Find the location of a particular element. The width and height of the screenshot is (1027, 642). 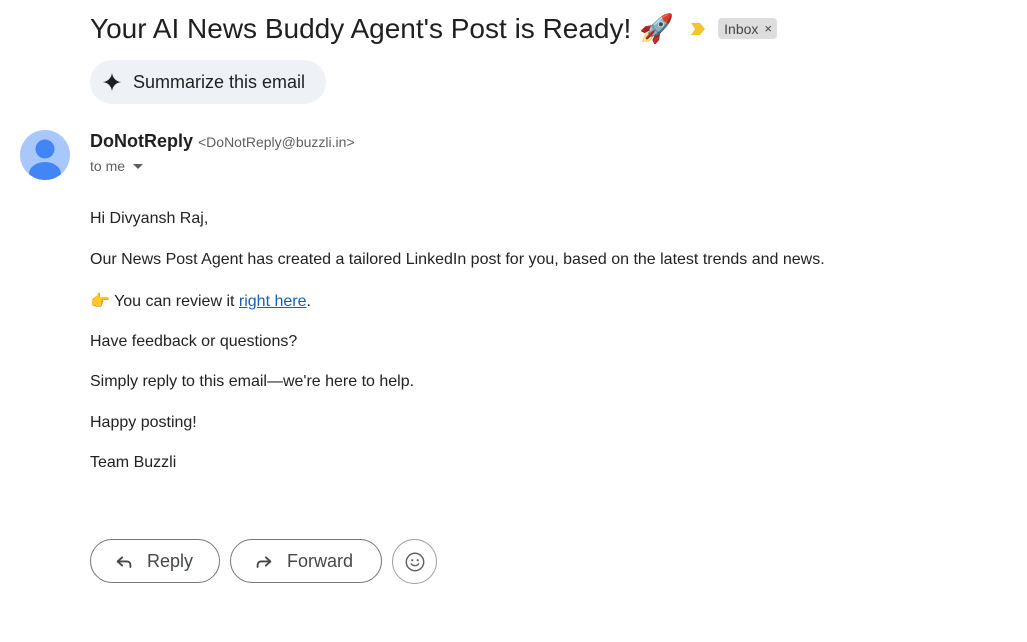

sender-email: <DoNotReply@buzzli.in> is located at coordinates (276, 142).